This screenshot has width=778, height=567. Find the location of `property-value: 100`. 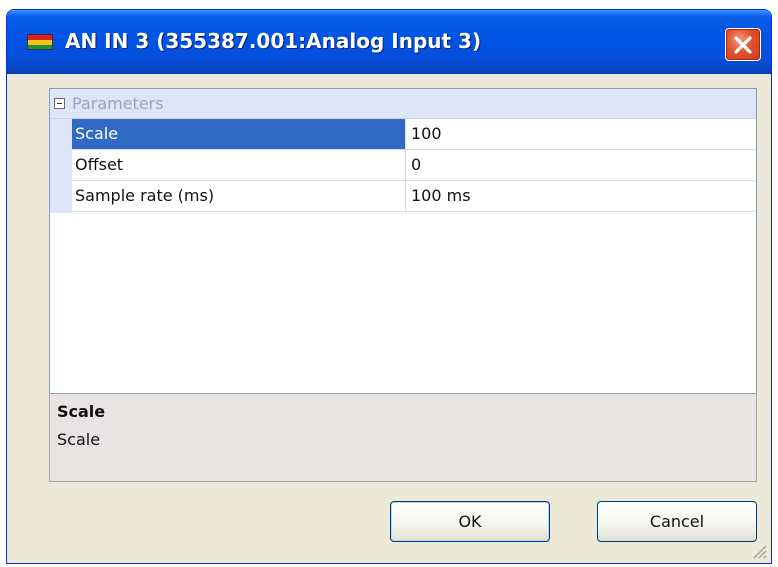

property-value: 100 is located at coordinates (426, 134).